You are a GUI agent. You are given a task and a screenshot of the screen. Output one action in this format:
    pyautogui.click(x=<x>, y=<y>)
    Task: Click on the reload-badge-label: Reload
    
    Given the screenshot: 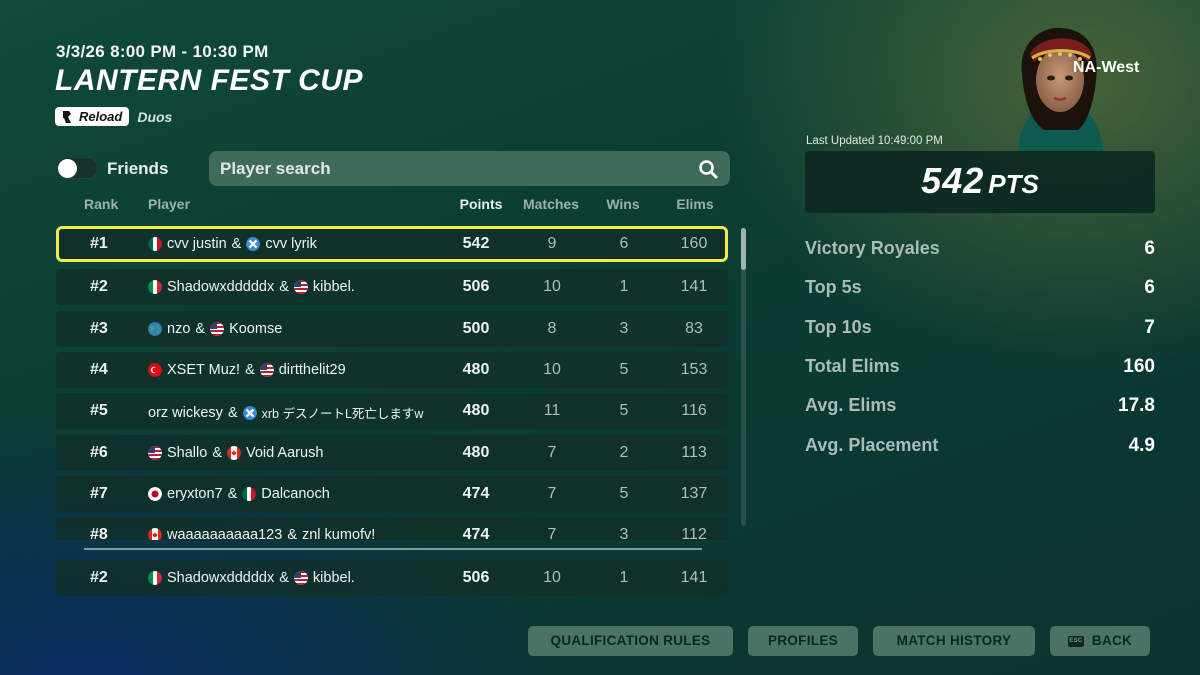 What is the action you would take?
    pyautogui.click(x=101, y=116)
    